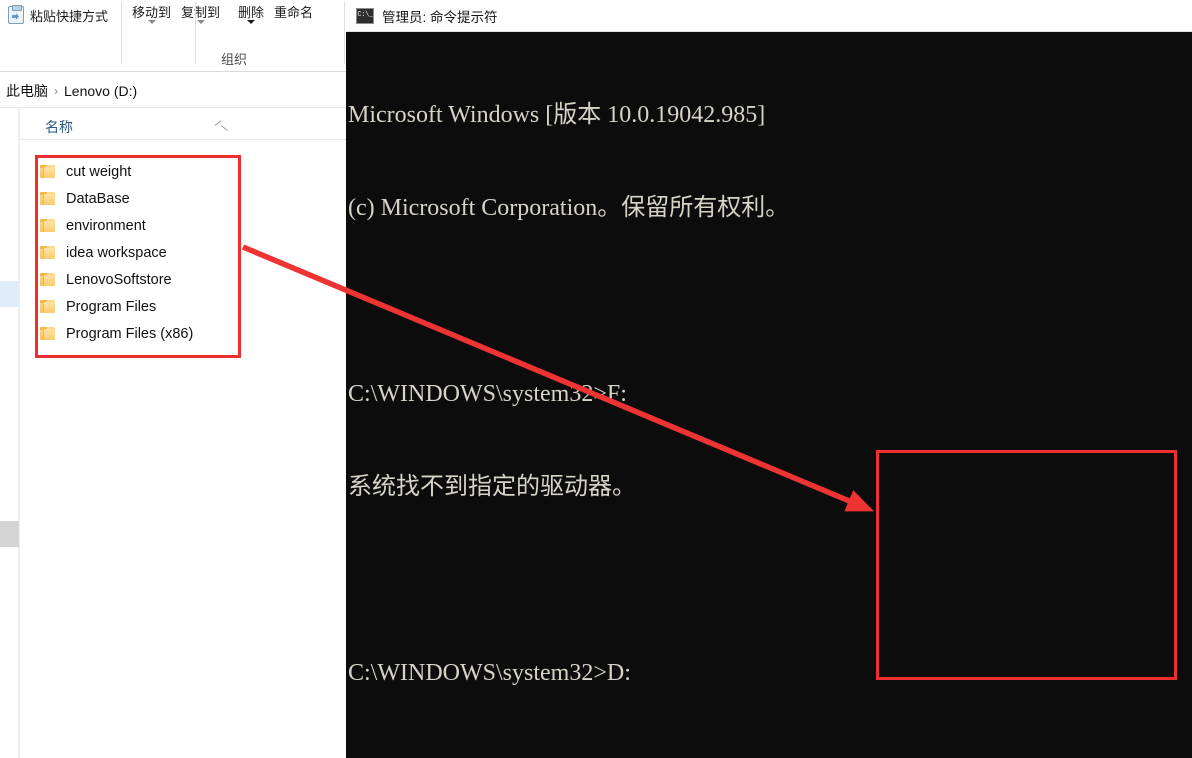  I want to click on breadcrumb-item-lenovo-d: Lenovo (D:), so click(100, 91).